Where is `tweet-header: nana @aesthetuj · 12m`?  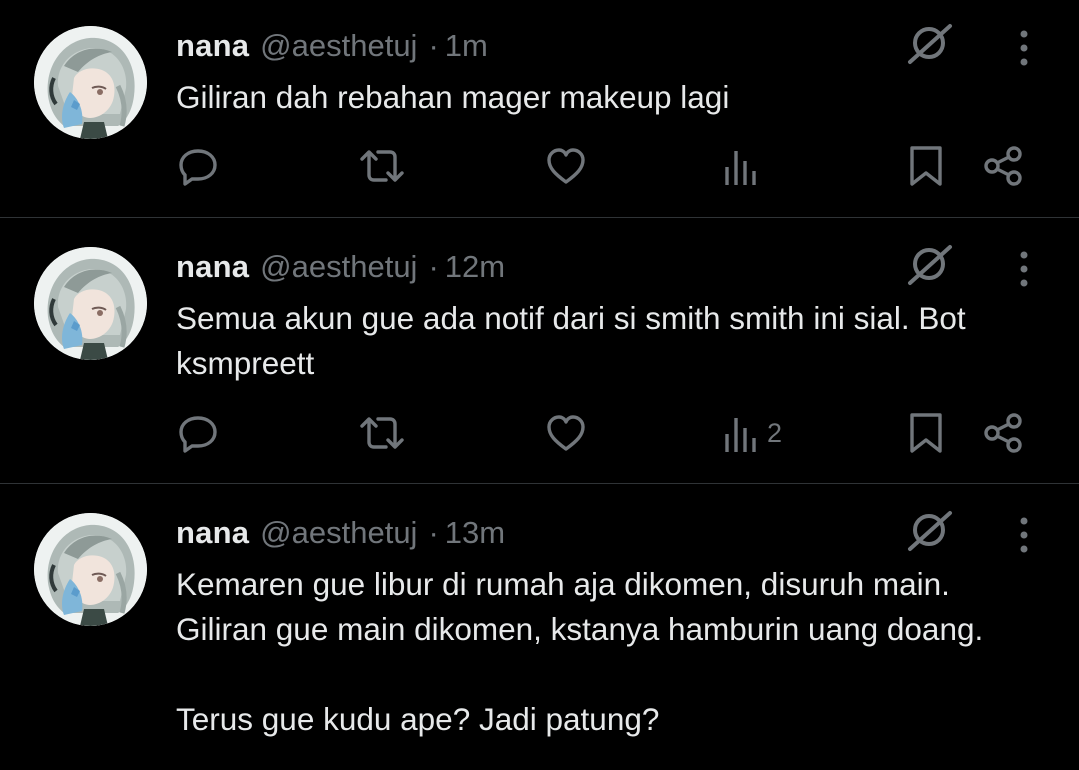 tweet-header: nana @aesthetuj · 12m is located at coordinates (340, 267).